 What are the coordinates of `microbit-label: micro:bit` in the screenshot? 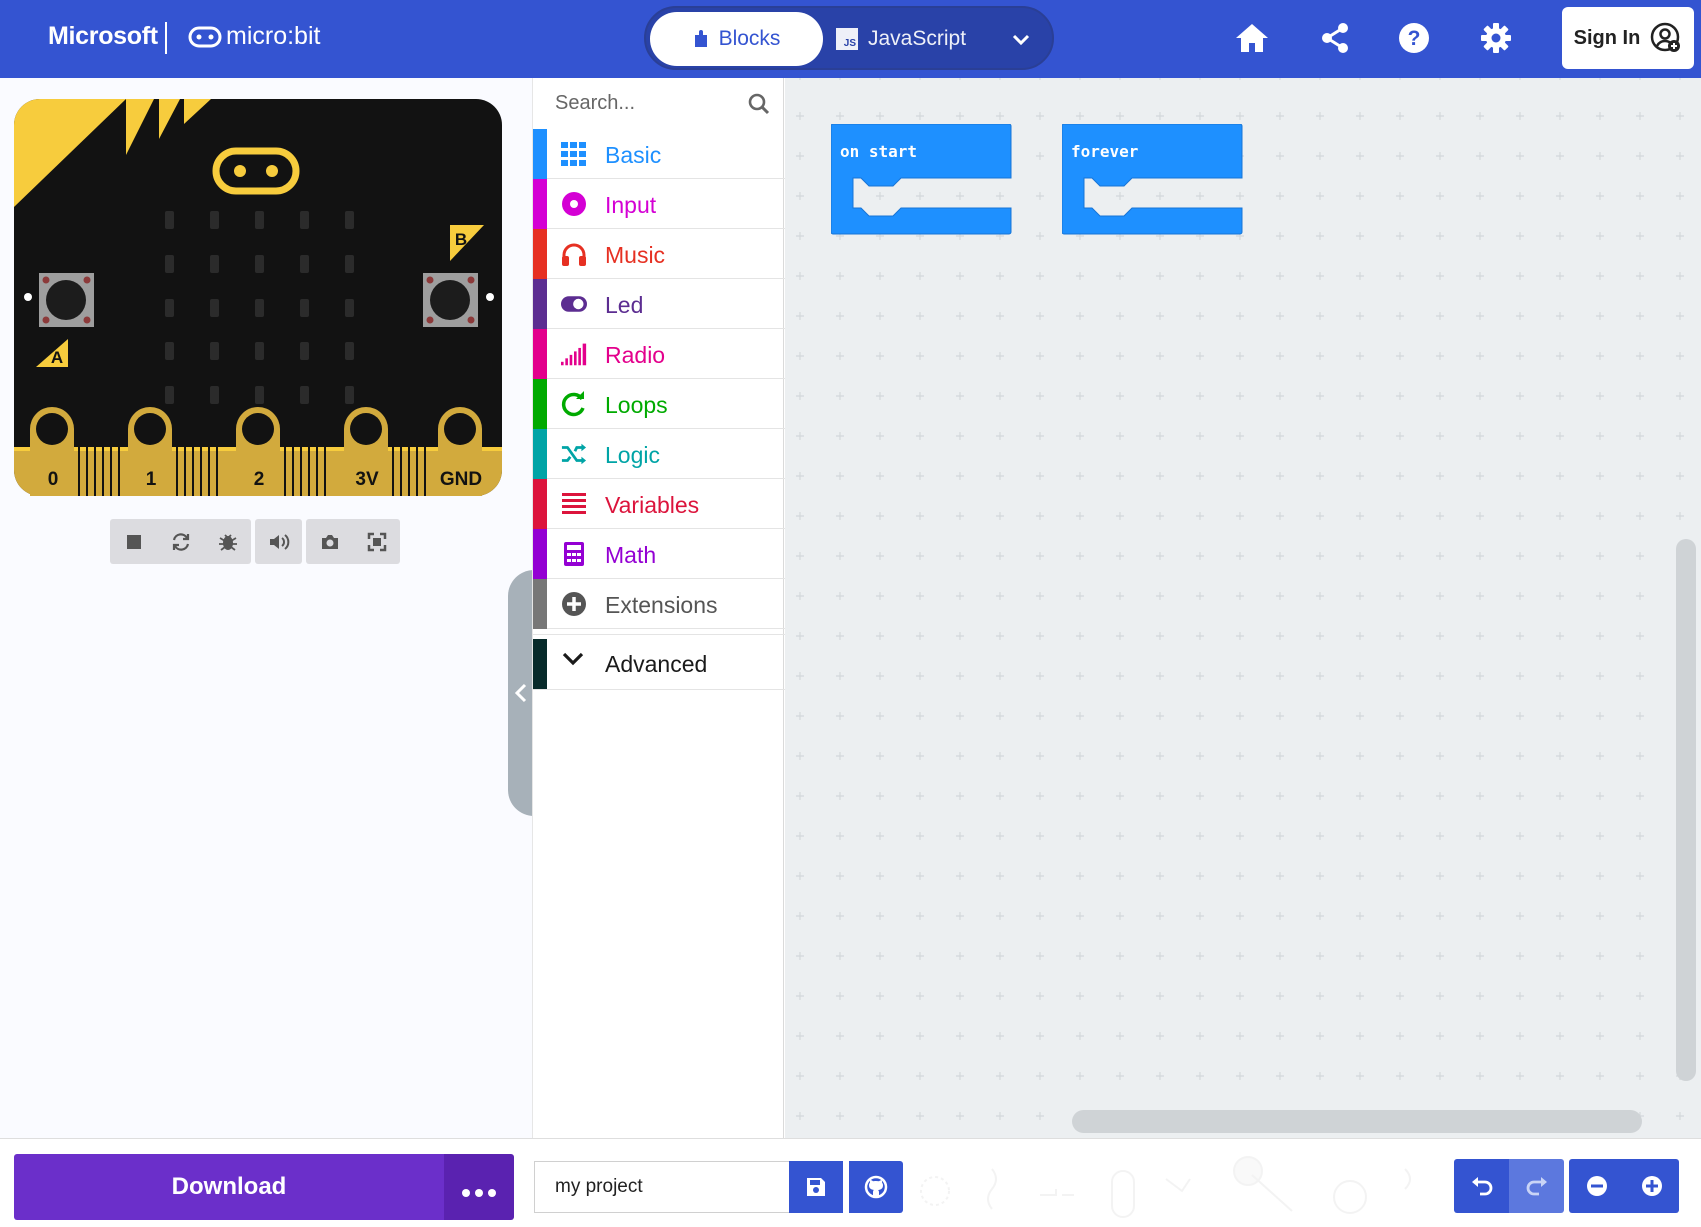 It's located at (273, 36).